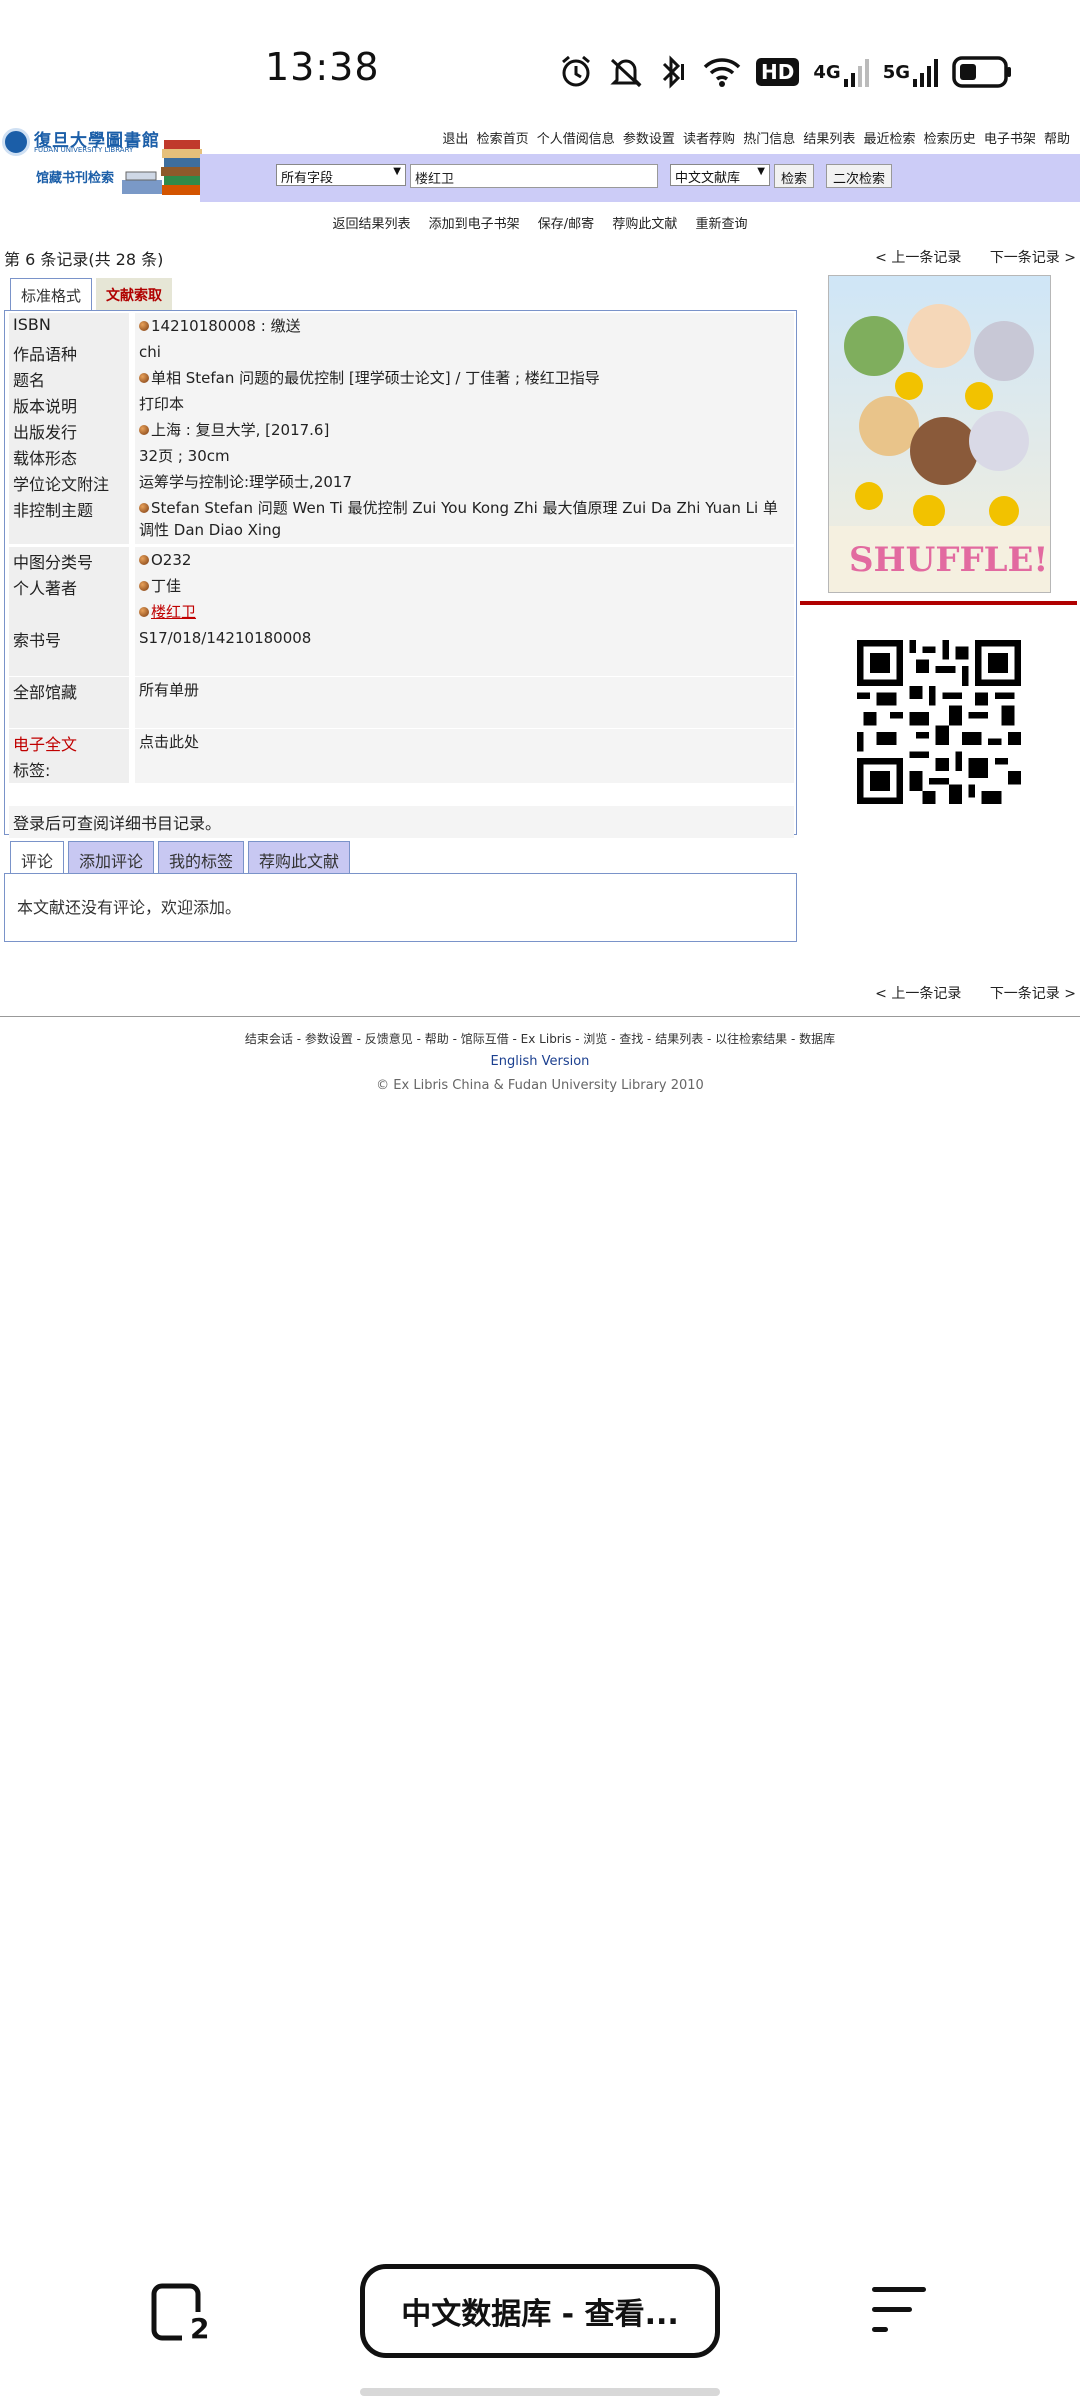  I want to click on record-nav-top: < 上一条记录 下一条记录 >, so click(963, 257).